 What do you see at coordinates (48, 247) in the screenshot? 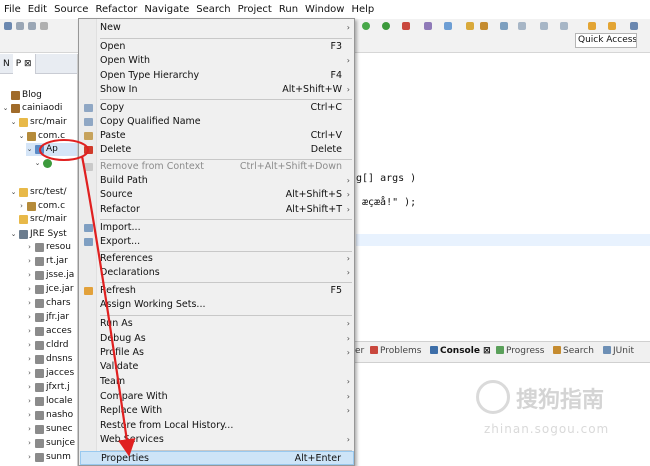
I see `tree-item: › resou` at bounding box center [48, 247].